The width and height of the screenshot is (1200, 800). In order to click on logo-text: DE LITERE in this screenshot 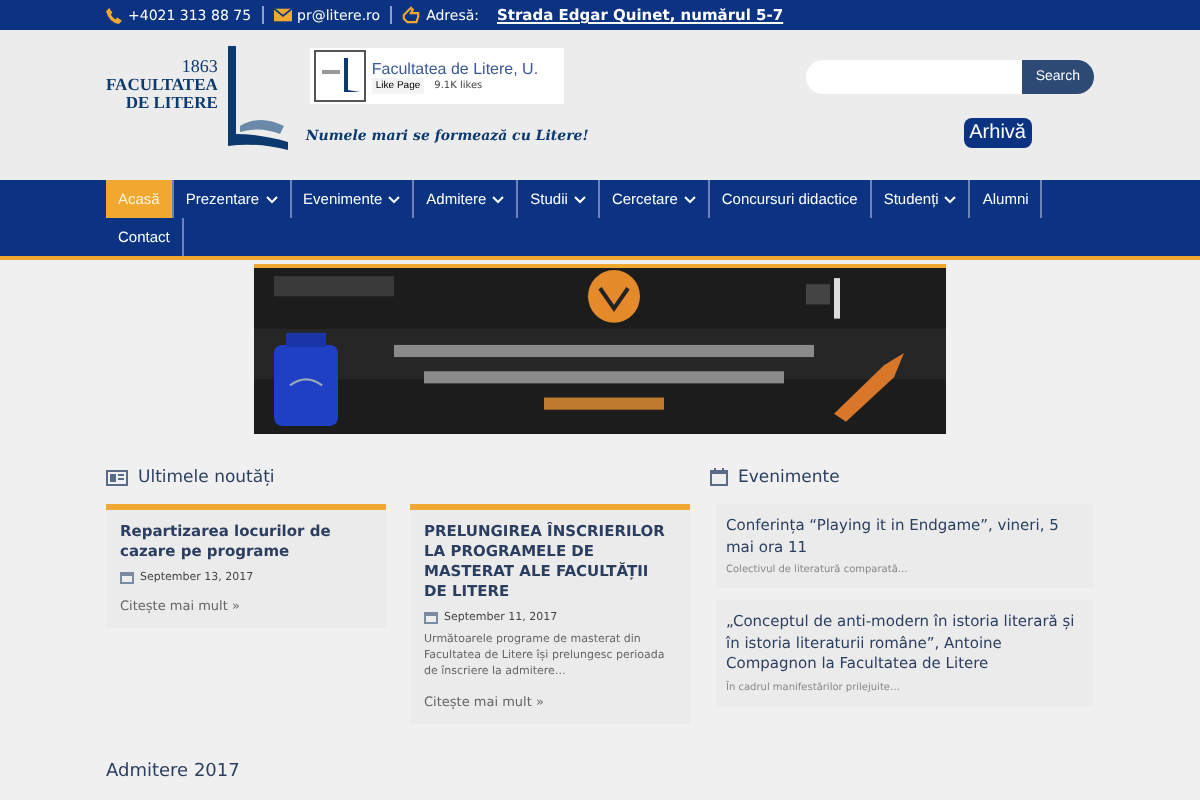, I will do `click(171, 103)`.